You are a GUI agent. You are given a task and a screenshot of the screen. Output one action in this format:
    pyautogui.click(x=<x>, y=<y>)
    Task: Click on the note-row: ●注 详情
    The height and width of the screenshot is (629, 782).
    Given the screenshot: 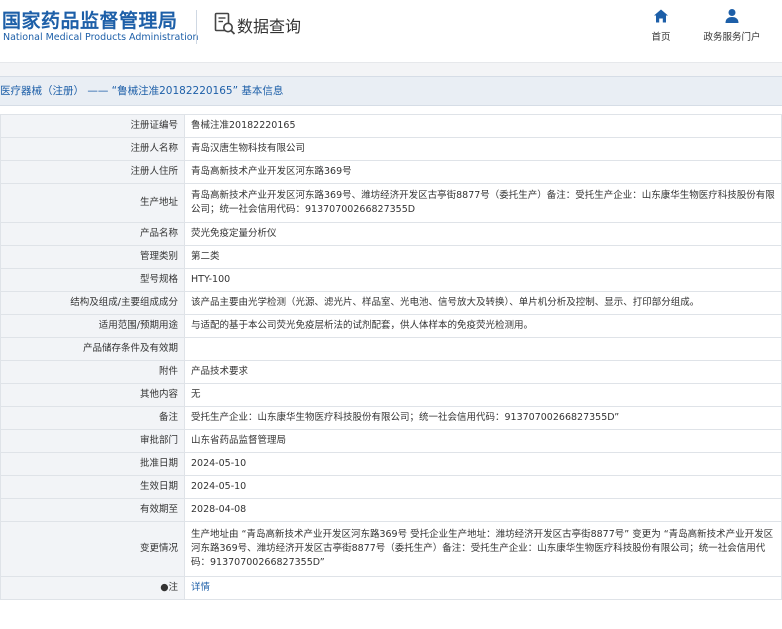 What is the action you would take?
    pyautogui.click(x=391, y=588)
    